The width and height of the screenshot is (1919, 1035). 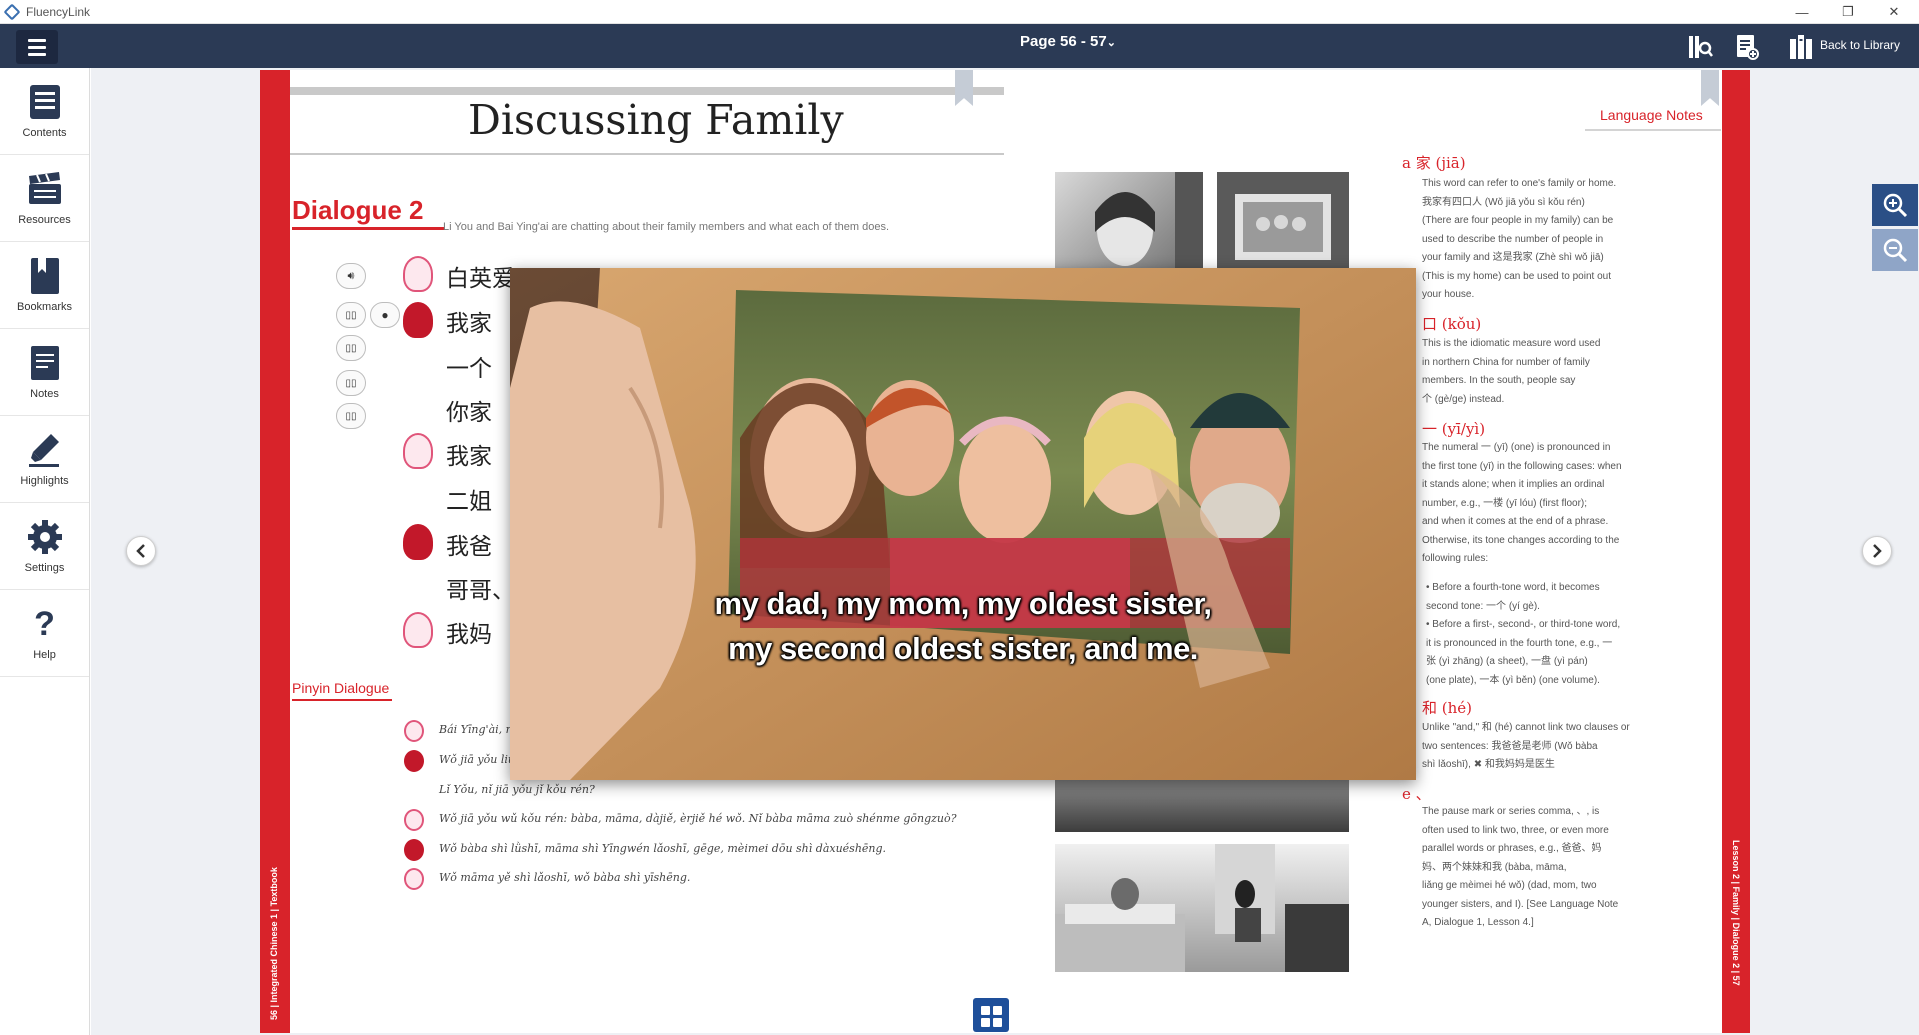 I want to click on zoom-in-button, so click(x=1895, y=205).